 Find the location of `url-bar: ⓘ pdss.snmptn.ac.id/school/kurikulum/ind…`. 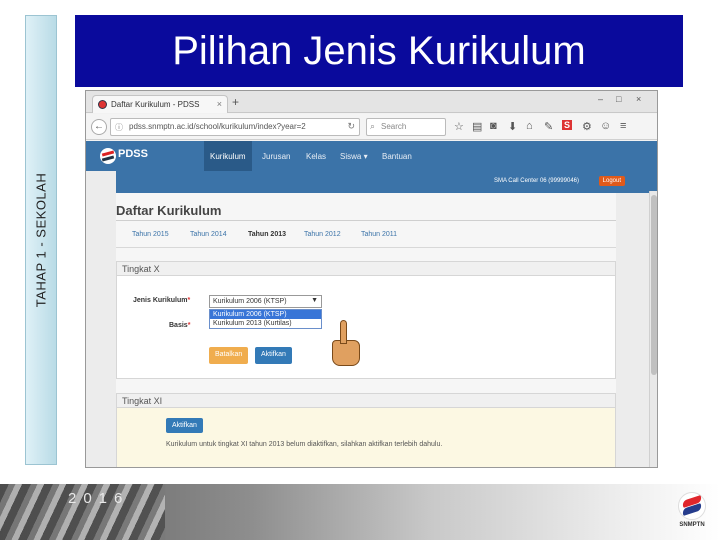

url-bar: ⓘ pdss.snmptn.ac.id/school/kurikulum/ind… is located at coordinates (235, 127).